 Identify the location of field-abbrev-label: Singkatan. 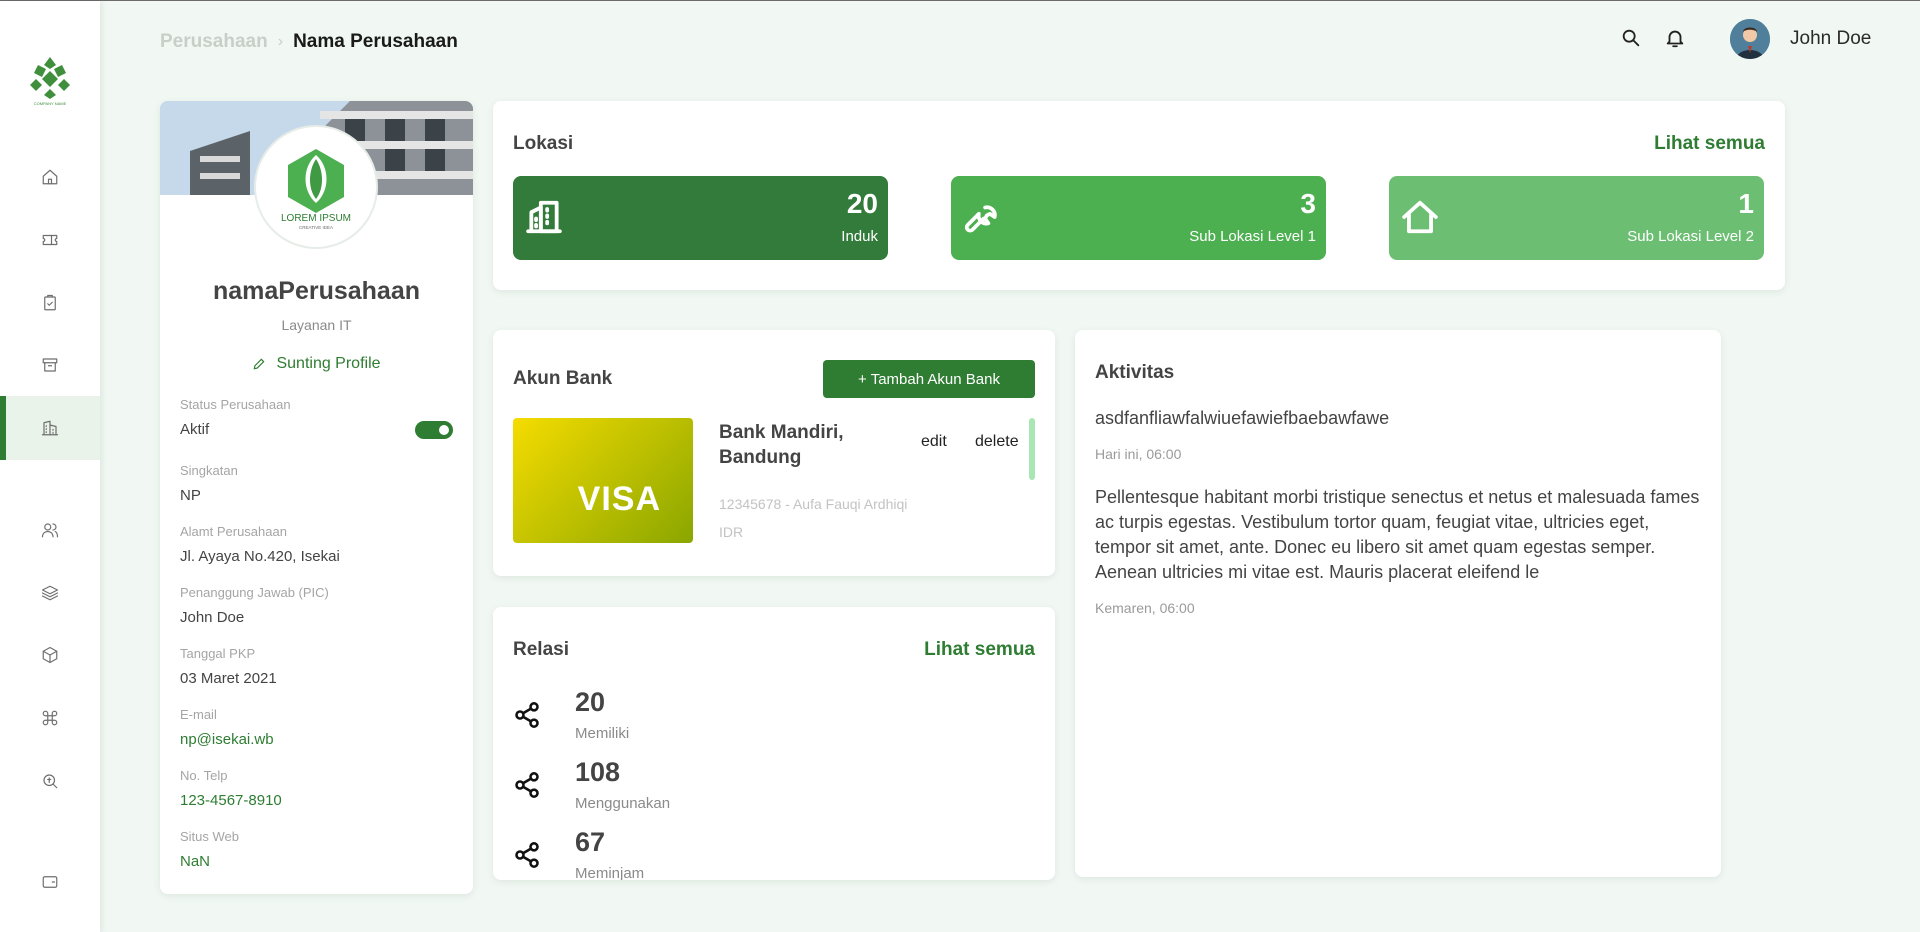
(209, 470).